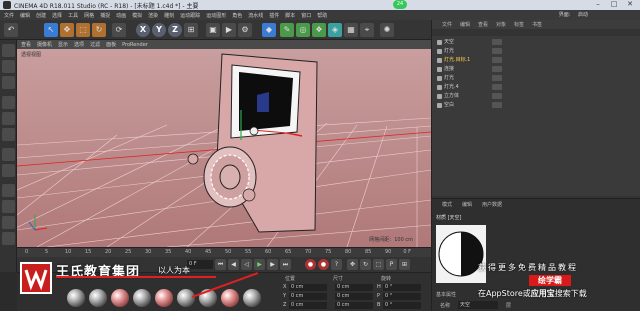  Describe the element at coordinates (57, 15) in the screenshot. I see `menu-select: 选择` at that location.